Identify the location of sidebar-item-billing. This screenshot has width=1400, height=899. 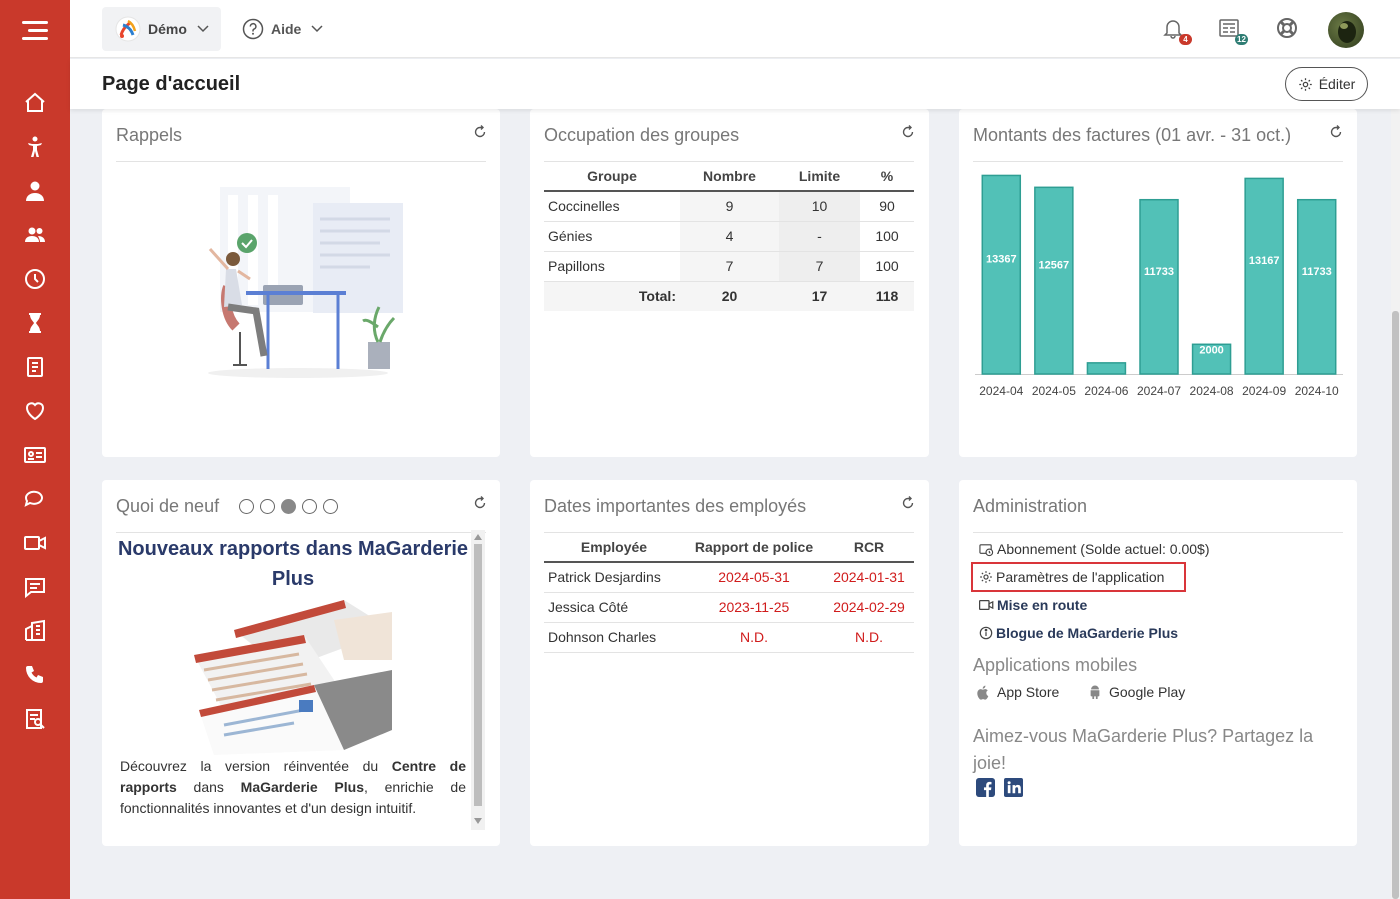
(35, 367).